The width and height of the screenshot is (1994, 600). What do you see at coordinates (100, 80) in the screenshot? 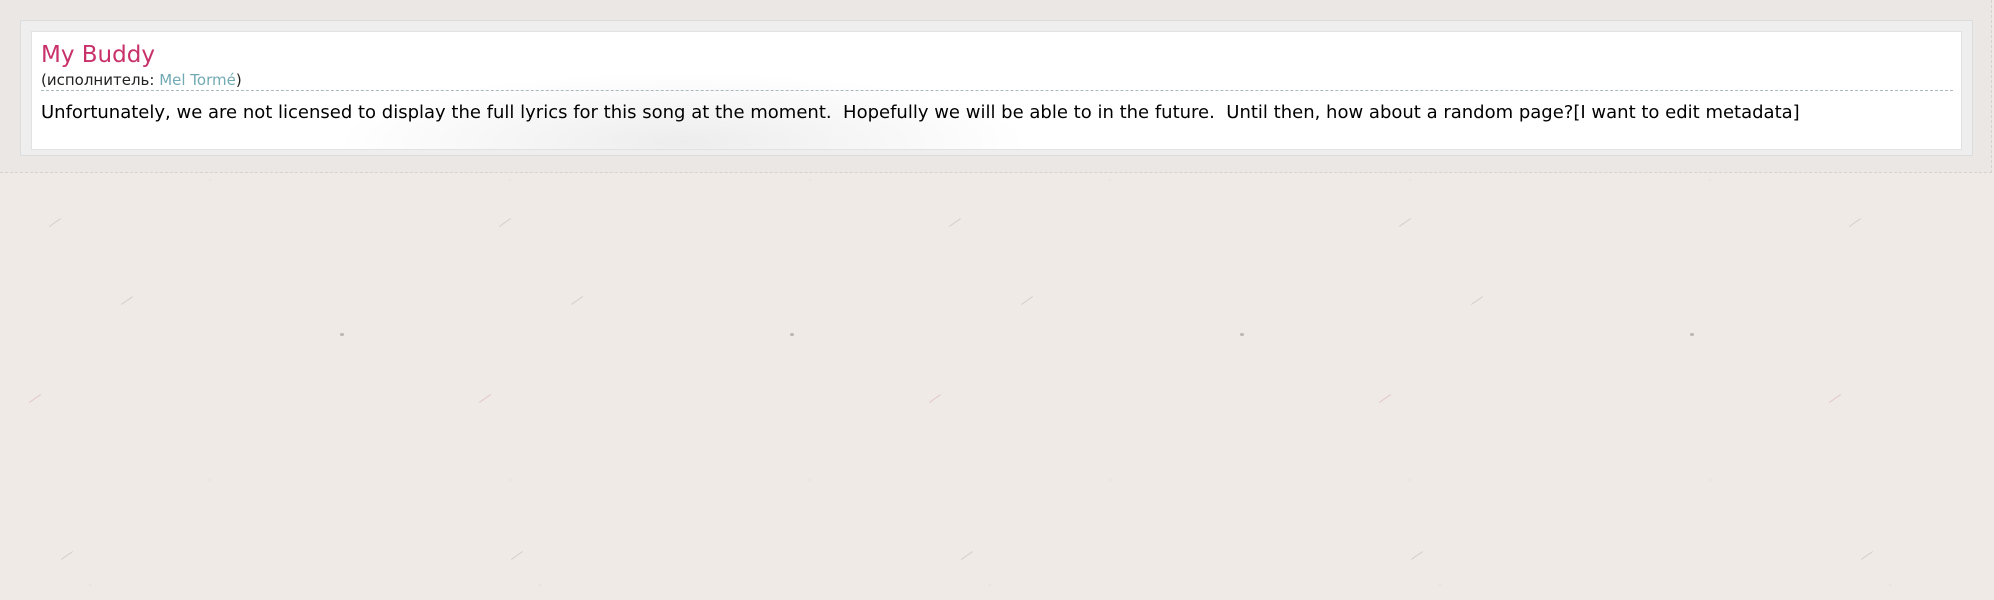
I see `artist-prefix: (исполнитель:` at bounding box center [100, 80].